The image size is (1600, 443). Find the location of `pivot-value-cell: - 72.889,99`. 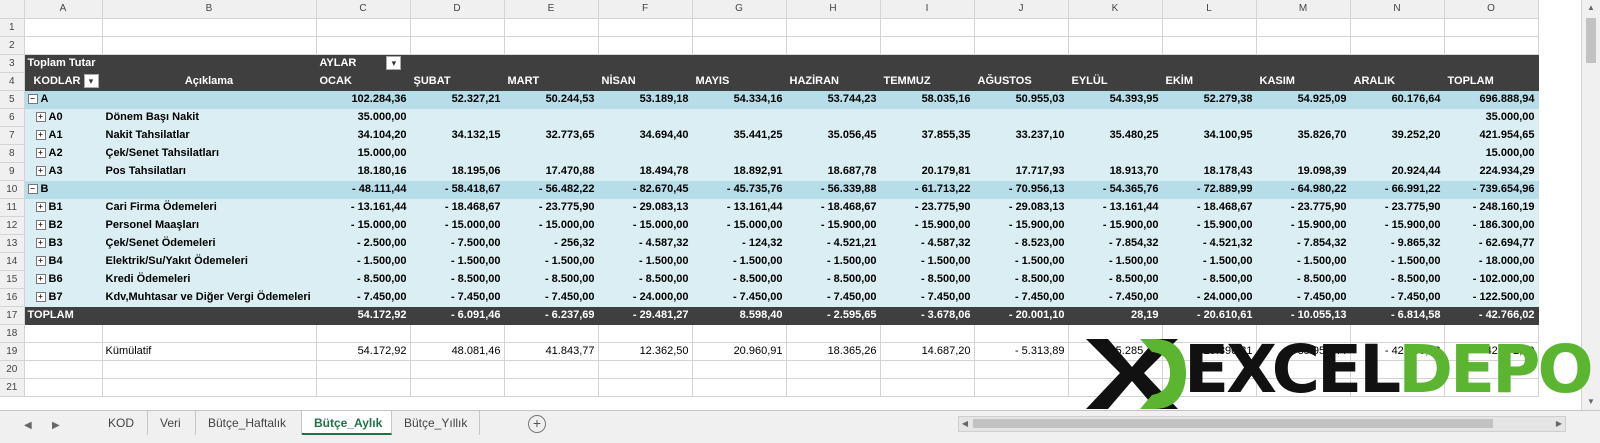

pivot-value-cell: - 72.889,99 is located at coordinates (1209, 189).